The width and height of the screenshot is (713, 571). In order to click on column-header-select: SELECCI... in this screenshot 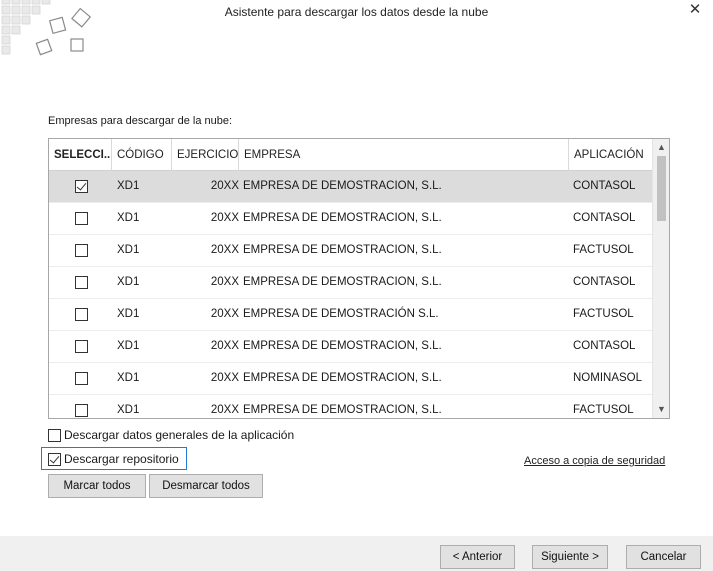, I will do `click(80, 155)`.